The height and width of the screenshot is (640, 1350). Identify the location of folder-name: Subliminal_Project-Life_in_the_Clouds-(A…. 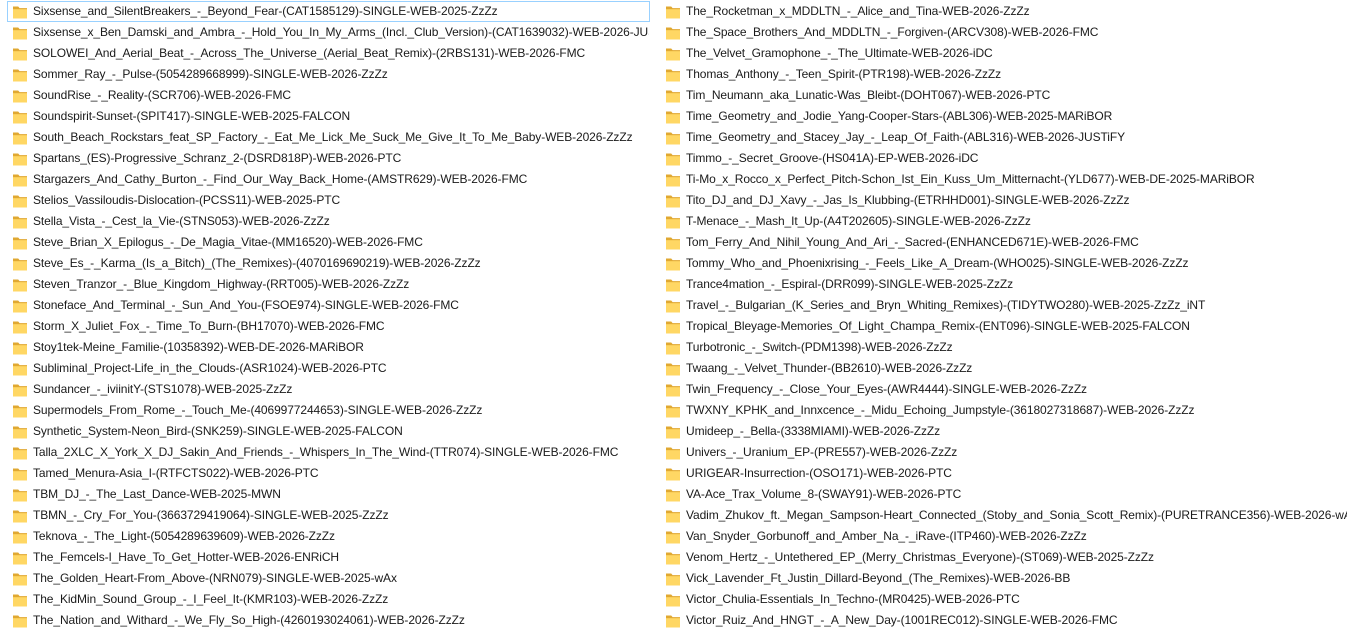
(210, 368).